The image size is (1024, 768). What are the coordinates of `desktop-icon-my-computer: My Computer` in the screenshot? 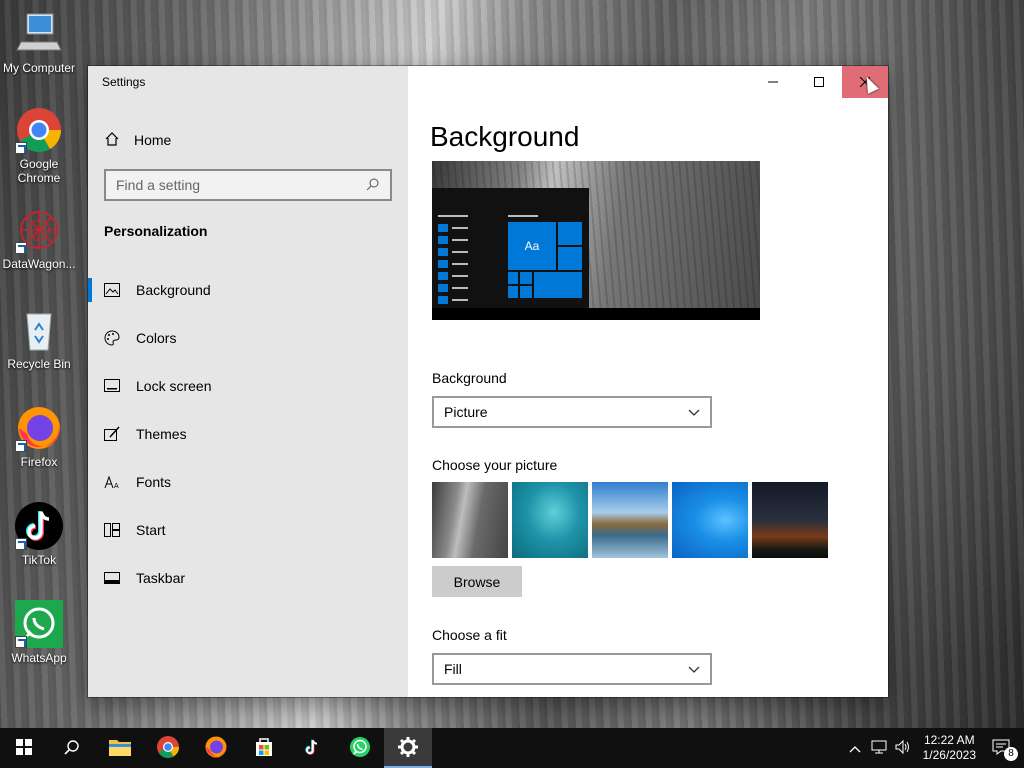 It's located at (39, 42).